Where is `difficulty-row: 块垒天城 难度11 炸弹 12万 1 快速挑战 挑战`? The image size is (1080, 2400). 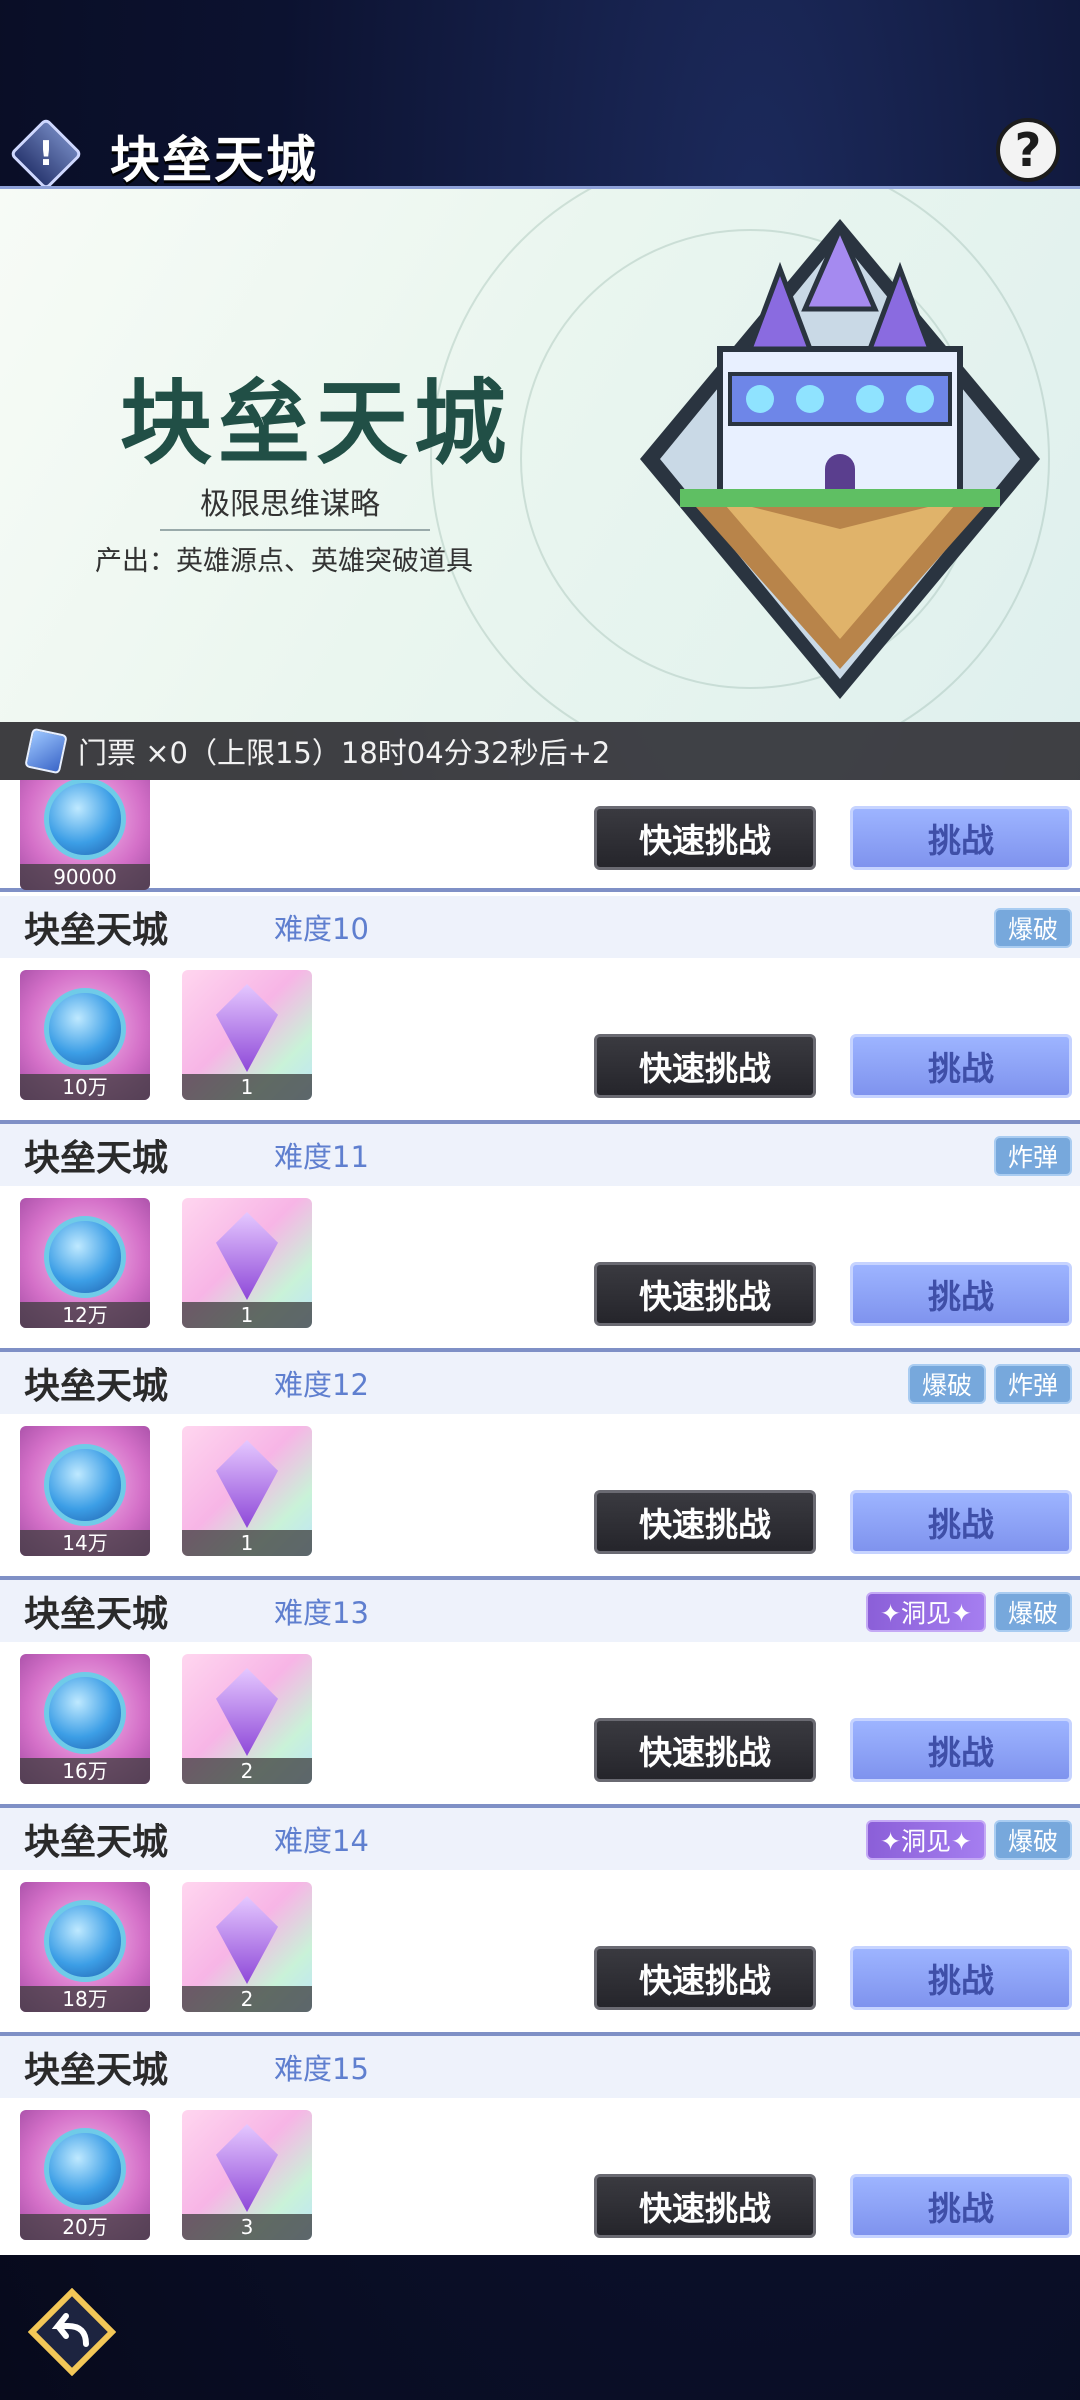
difficulty-row: 块垒天城 难度11 炸弹 12万 1 快速挑战 挑战 is located at coordinates (540, 1238).